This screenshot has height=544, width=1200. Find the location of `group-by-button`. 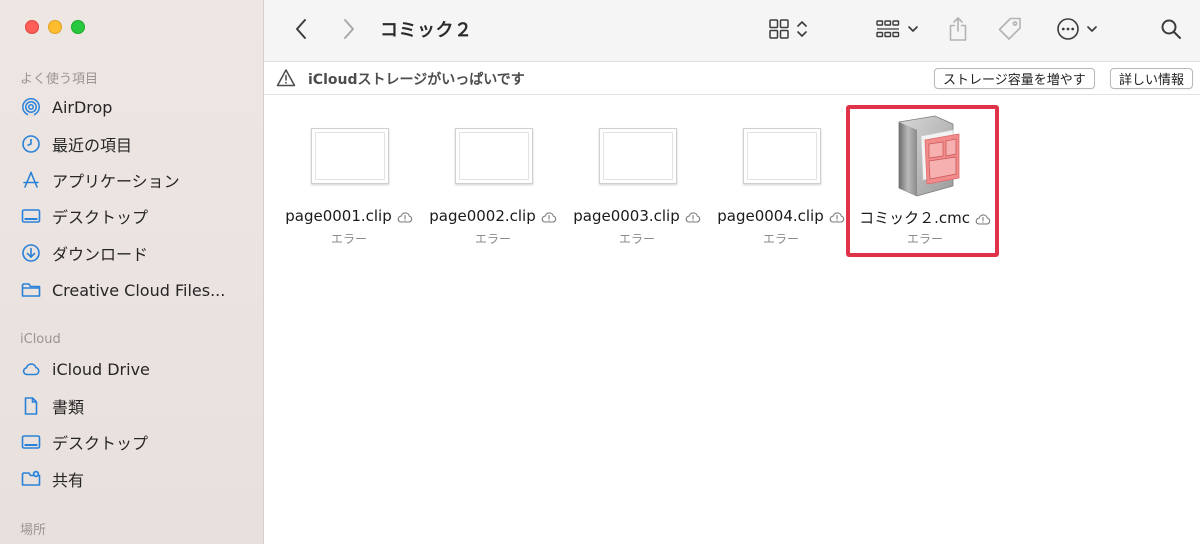

group-by-button is located at coordinates (897, 29).